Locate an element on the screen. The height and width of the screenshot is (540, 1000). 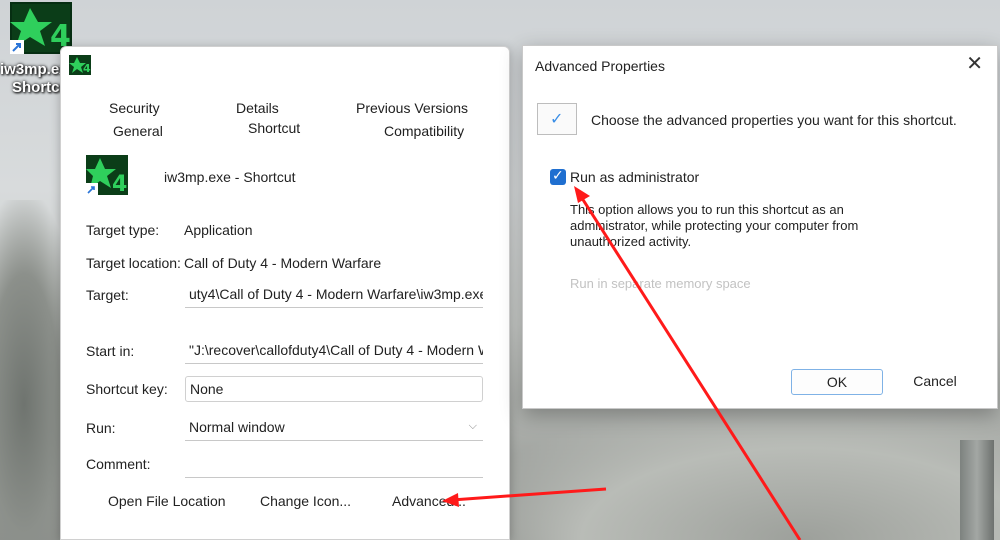
target-type-label: Target type: is located at coordinates (123, 230).